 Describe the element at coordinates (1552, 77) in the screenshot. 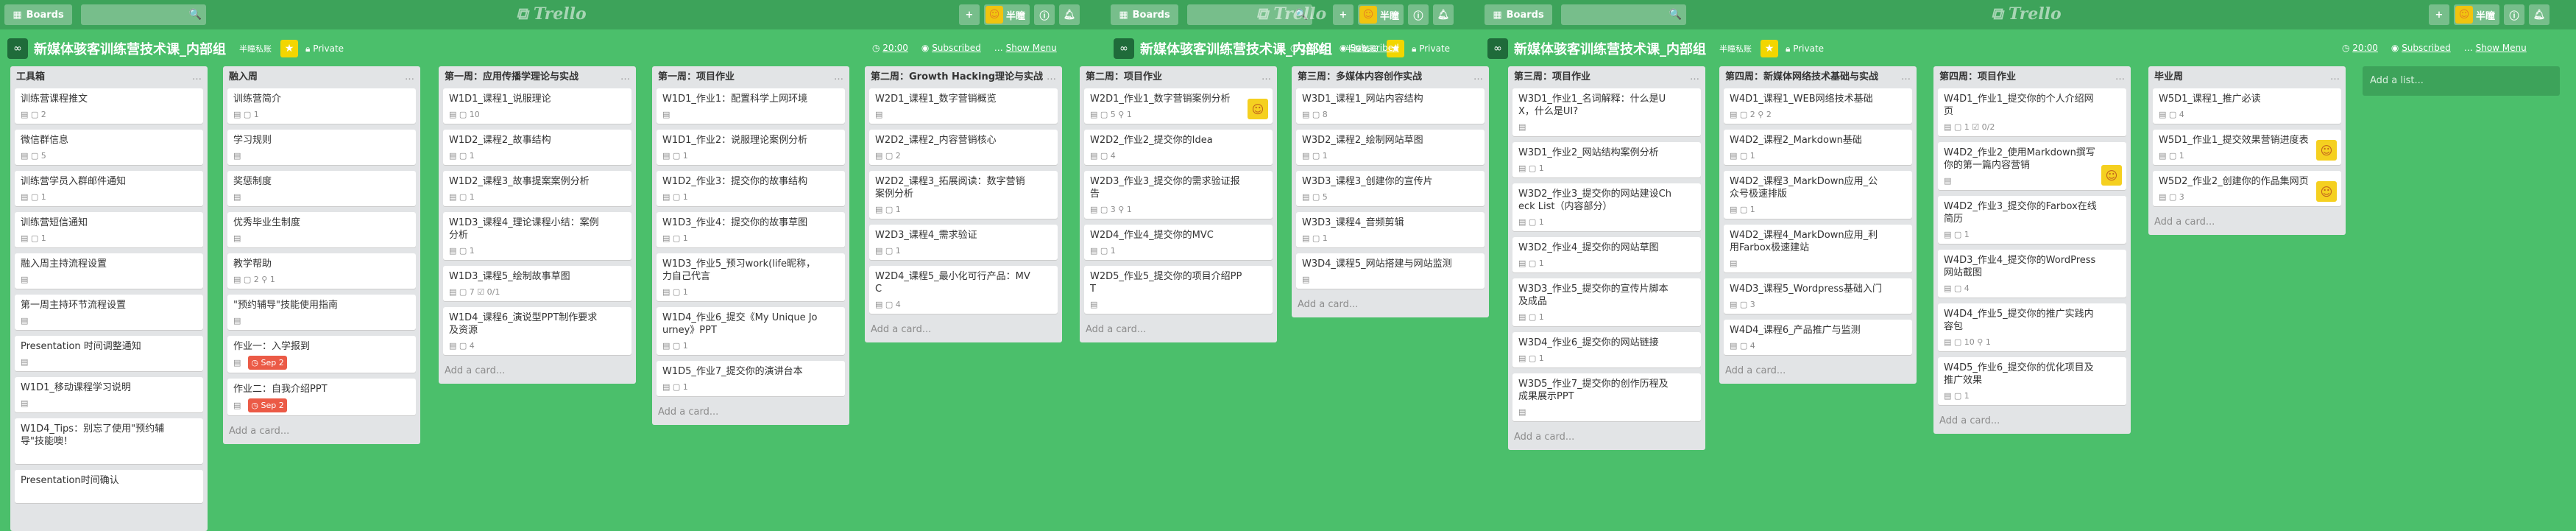

I see `list-title: 第三周：项目作业` at that location.